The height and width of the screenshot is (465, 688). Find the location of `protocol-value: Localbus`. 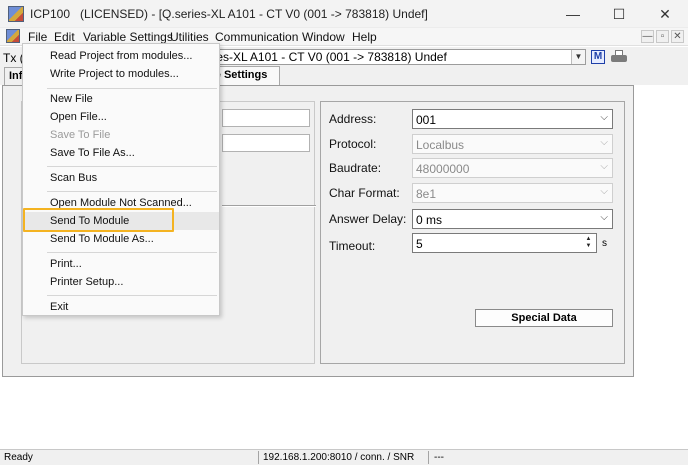

protocol-value: Localbus is located at coordinates (440, 145).